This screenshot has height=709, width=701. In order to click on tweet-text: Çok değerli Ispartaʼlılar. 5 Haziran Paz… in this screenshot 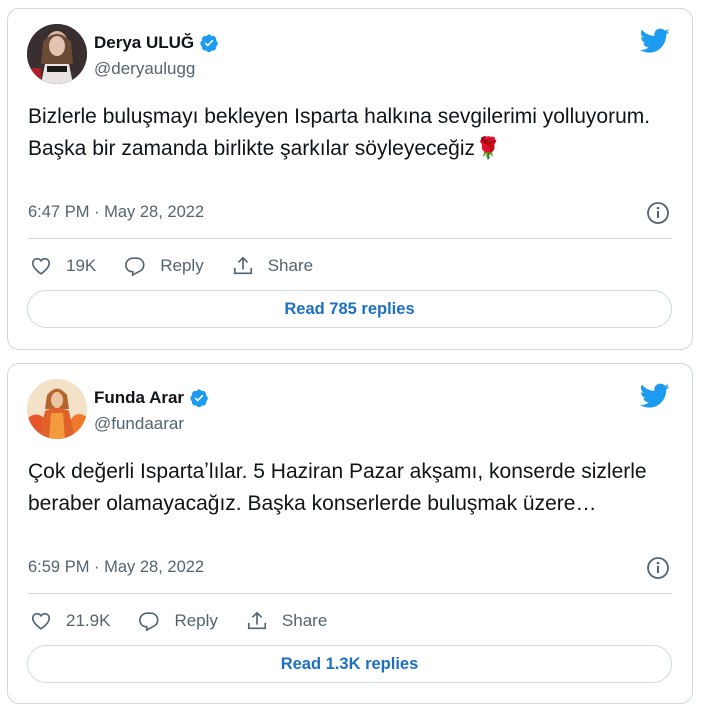, I will do `click(337, 487)`.